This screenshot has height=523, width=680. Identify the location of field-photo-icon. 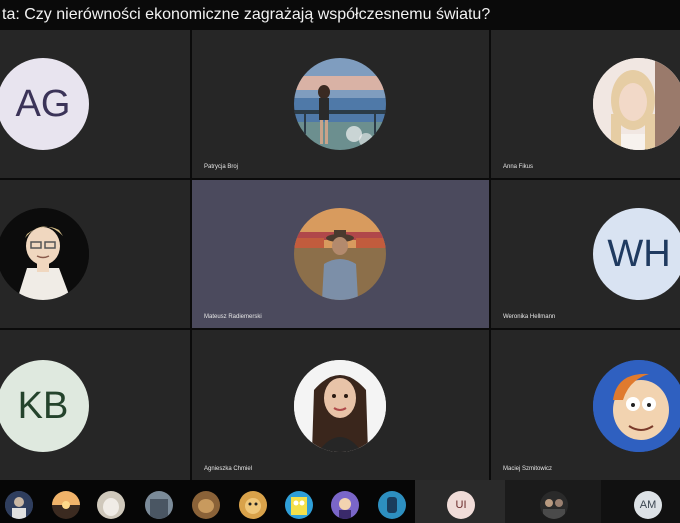
(340, 254).